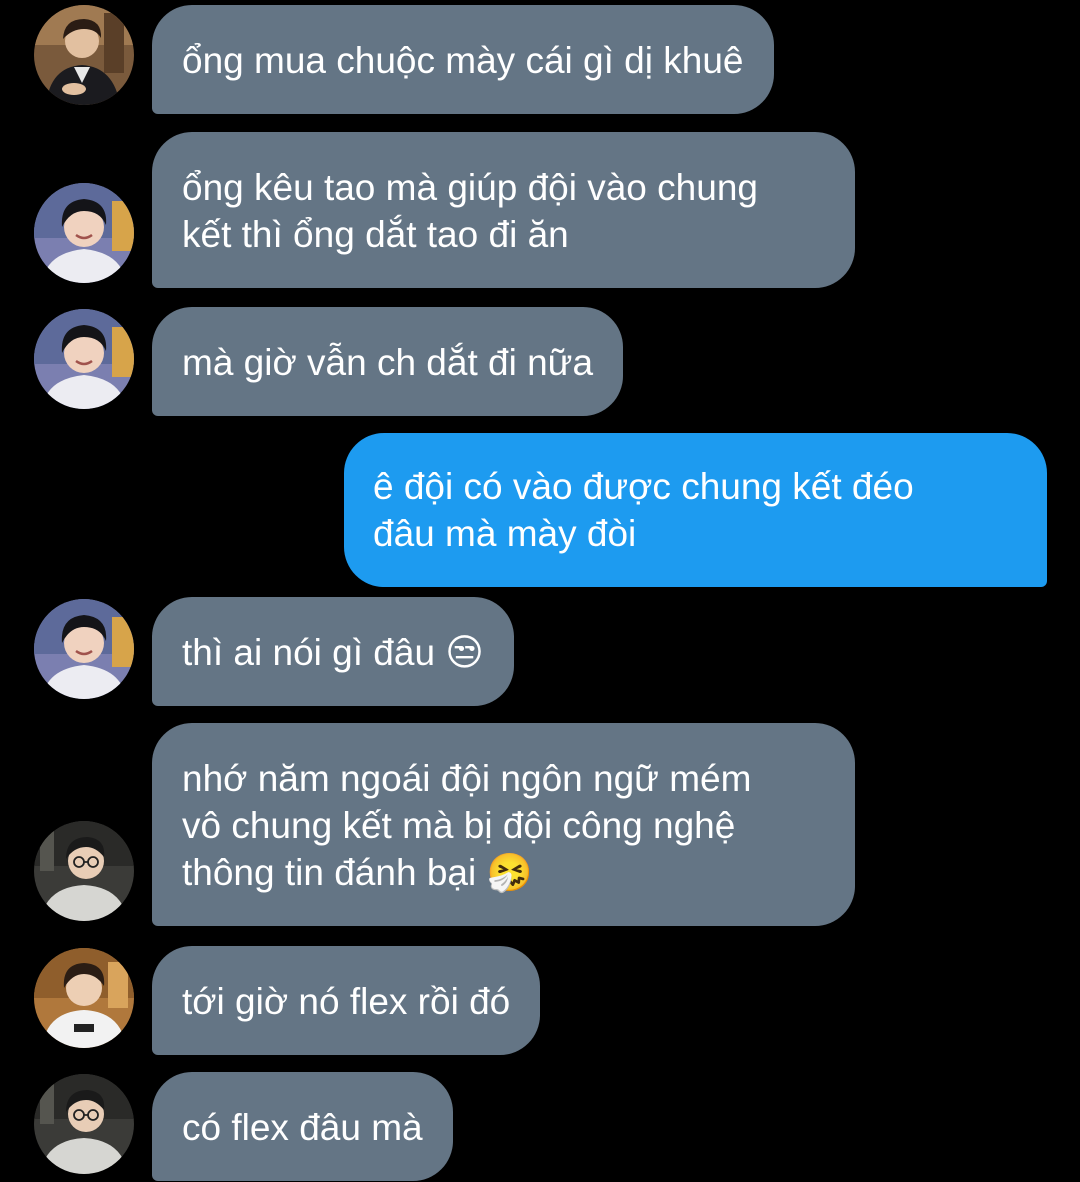 This screenshot has height=1182, width=1080. I want to click on avatar-white-hoodie-man-image, so click(84, 998).